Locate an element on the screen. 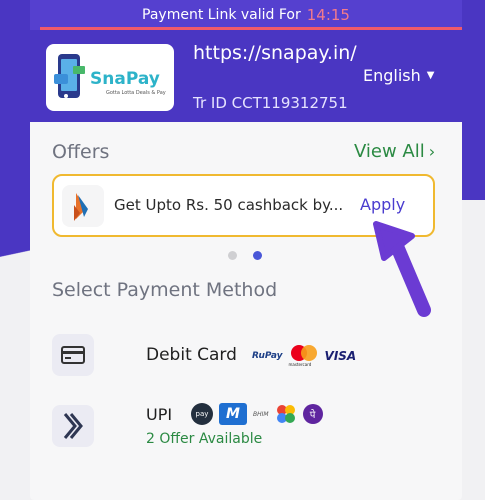  mobikwik-icon: M is located at coordinates (233, 414).